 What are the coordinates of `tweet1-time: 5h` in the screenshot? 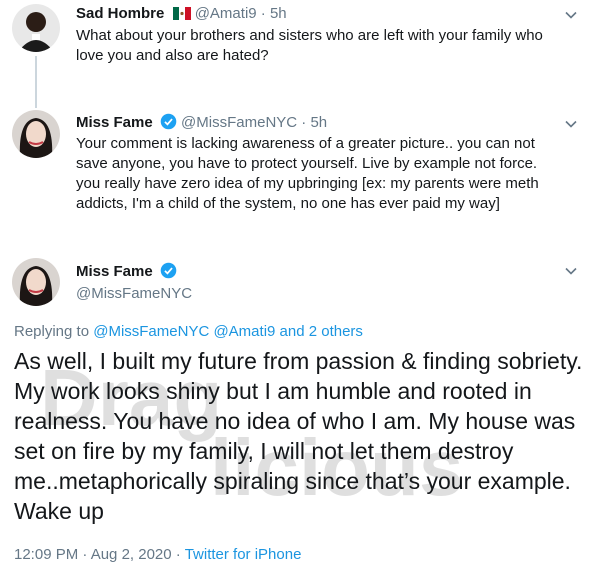 It's located at (278, 13).